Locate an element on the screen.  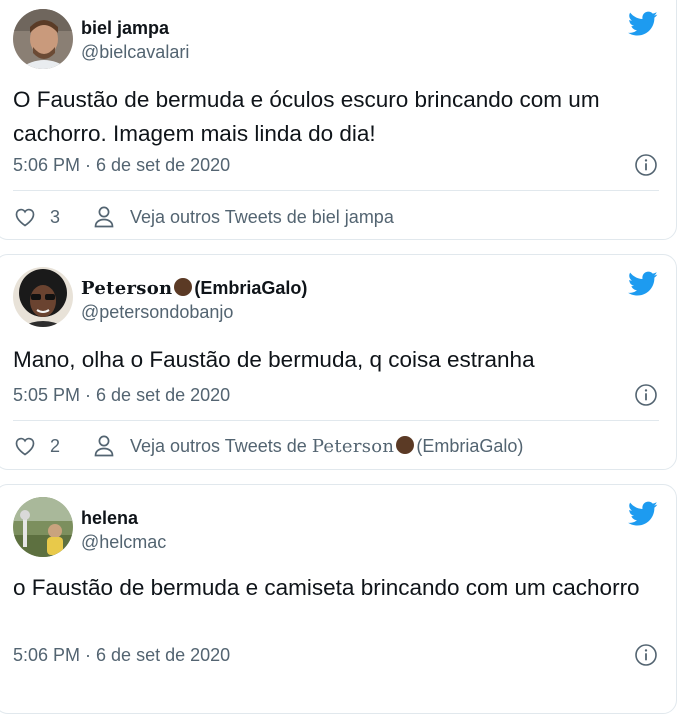
author-name: Peterson (EmbriaGalo) is located at coordinates (194, 288).